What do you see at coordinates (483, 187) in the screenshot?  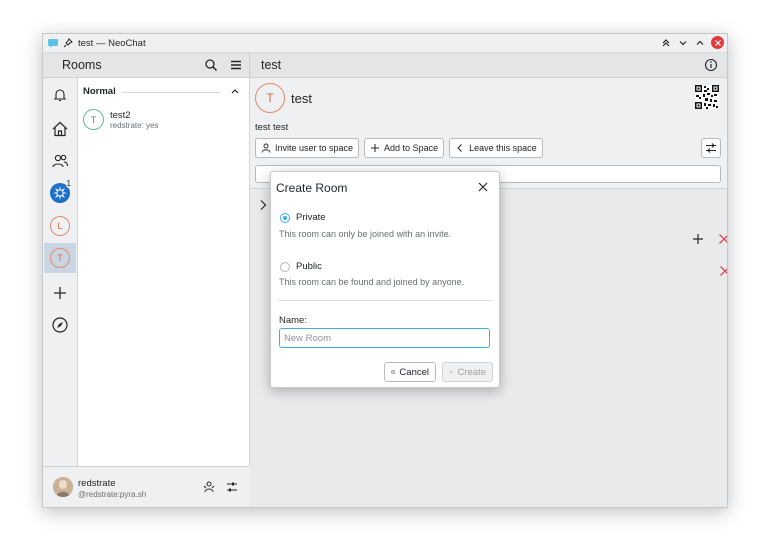 I see `close-icon` at bounding box center [483, 187].